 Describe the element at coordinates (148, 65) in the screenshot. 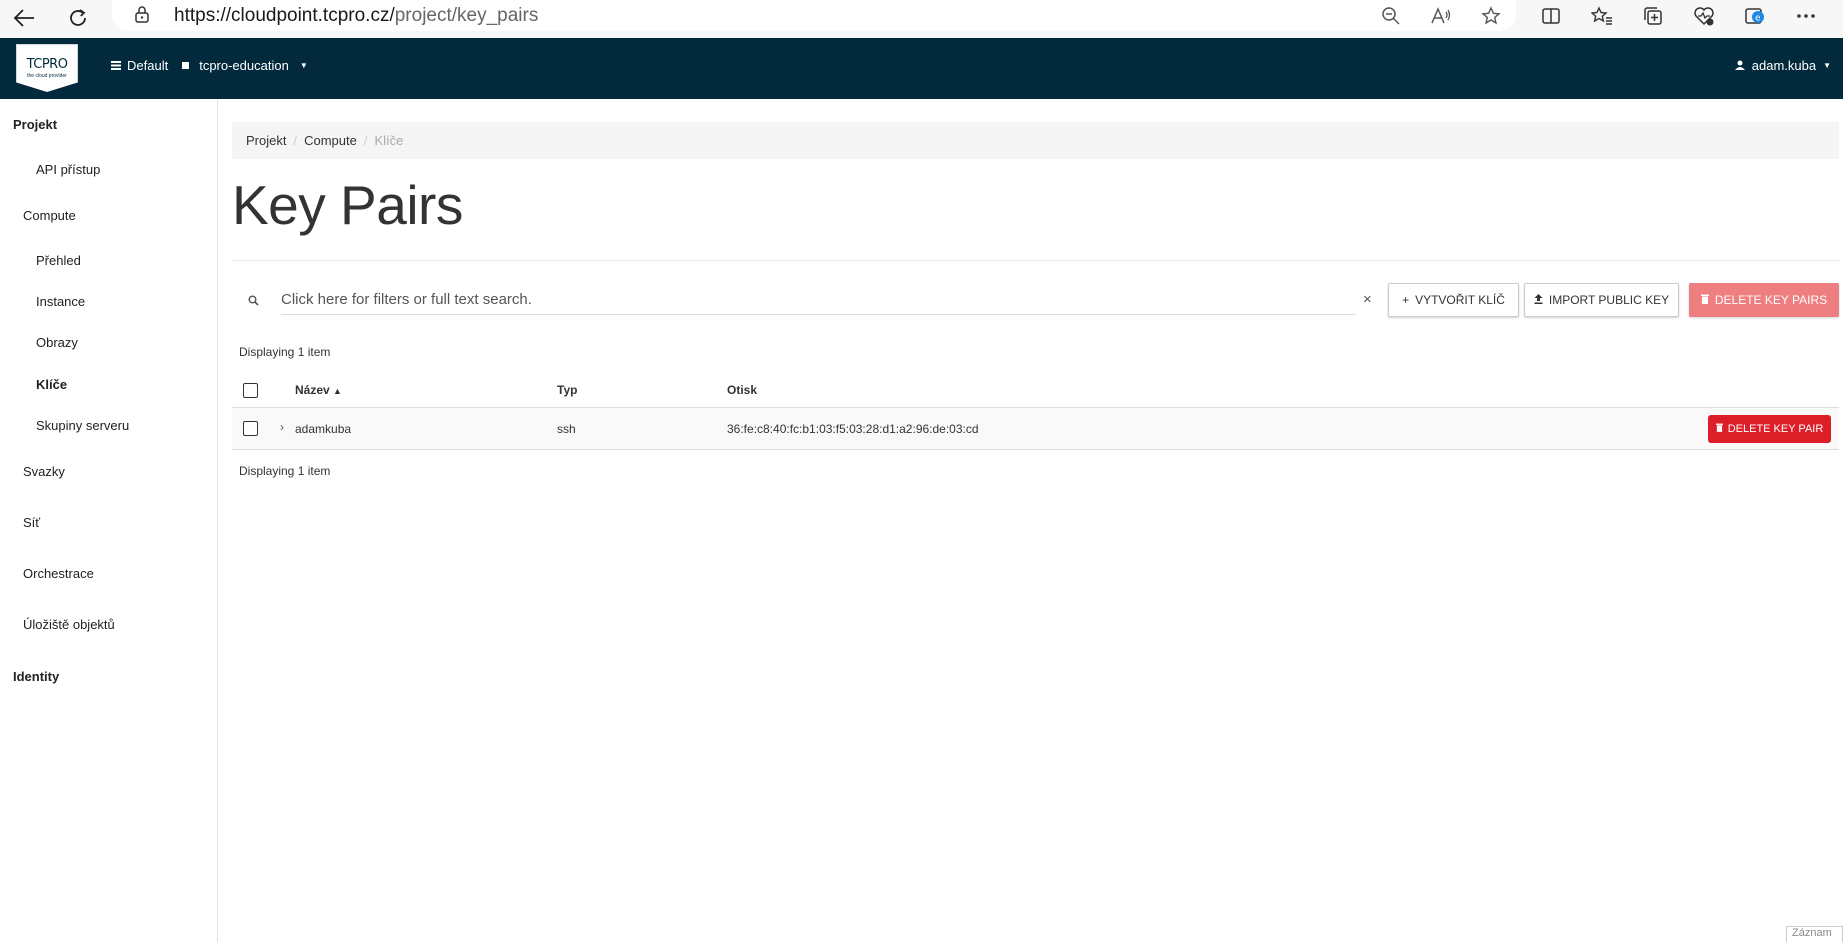

I see `domain-name: Default` at that location.